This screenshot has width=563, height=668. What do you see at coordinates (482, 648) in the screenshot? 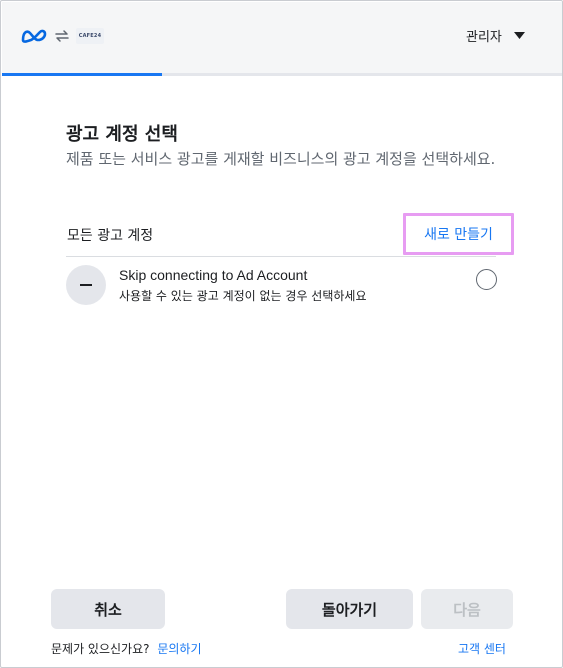
I see `support-center-link: 고객 센터` at bounding box center [482, 648].